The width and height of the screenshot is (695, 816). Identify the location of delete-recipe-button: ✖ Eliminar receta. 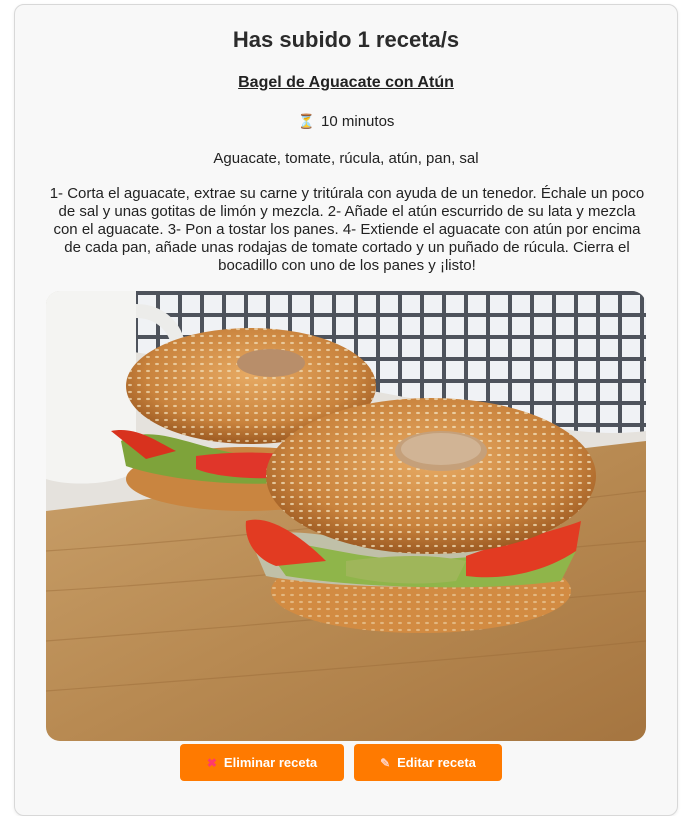
(262, 762).